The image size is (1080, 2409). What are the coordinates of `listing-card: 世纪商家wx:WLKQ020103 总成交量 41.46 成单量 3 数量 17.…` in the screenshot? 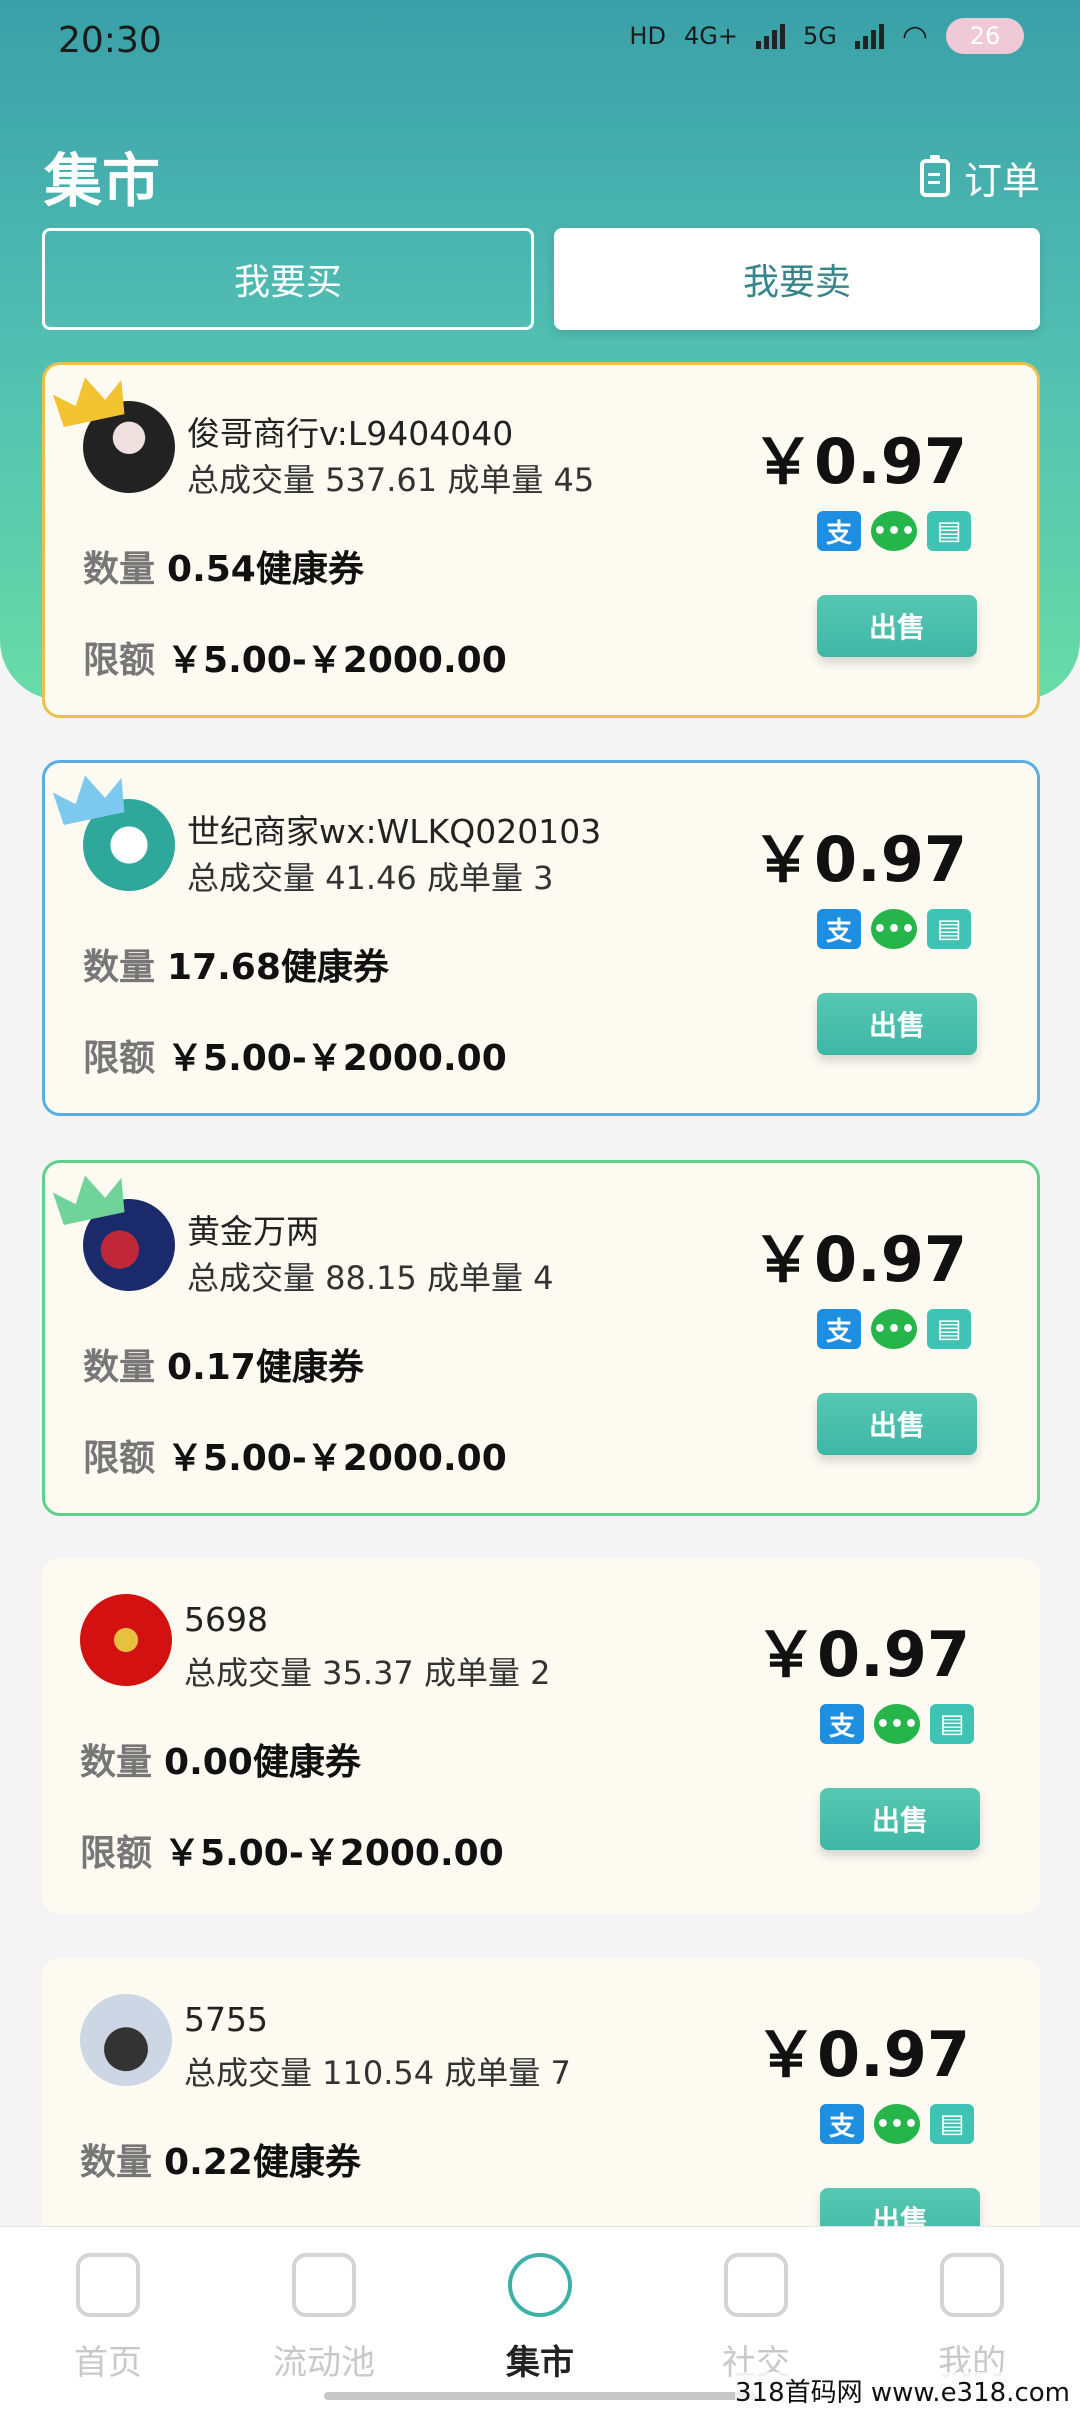 It's located at (541, 938).